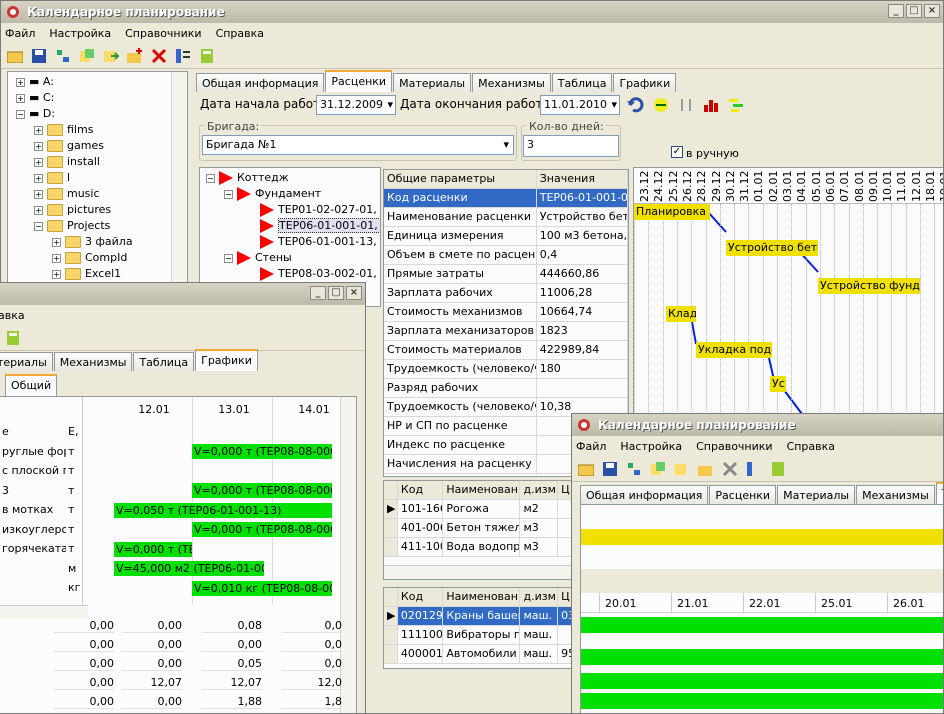 This screenshot has height=714, width=944. What do you see at coordinates (478, 509) in the screenshot?
I see `materials-row: ▶101-1668Рогожам2` at bounding box center [478, 509].